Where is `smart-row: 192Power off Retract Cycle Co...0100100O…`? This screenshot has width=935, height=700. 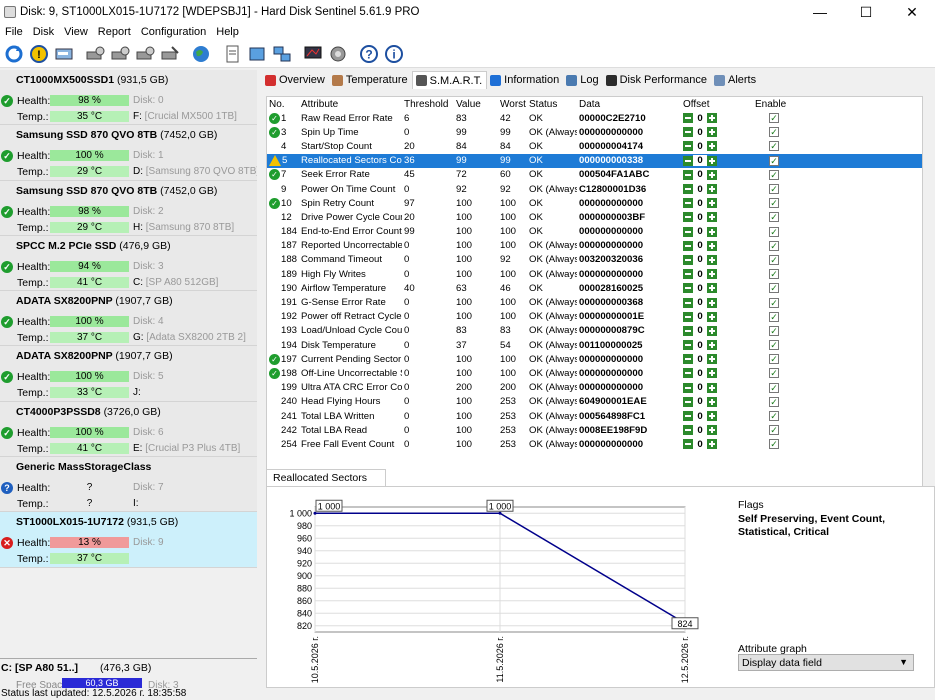 smart-row: 192Power off Retract Cycle Co...0100100O… is located at coordinates (594, 317).